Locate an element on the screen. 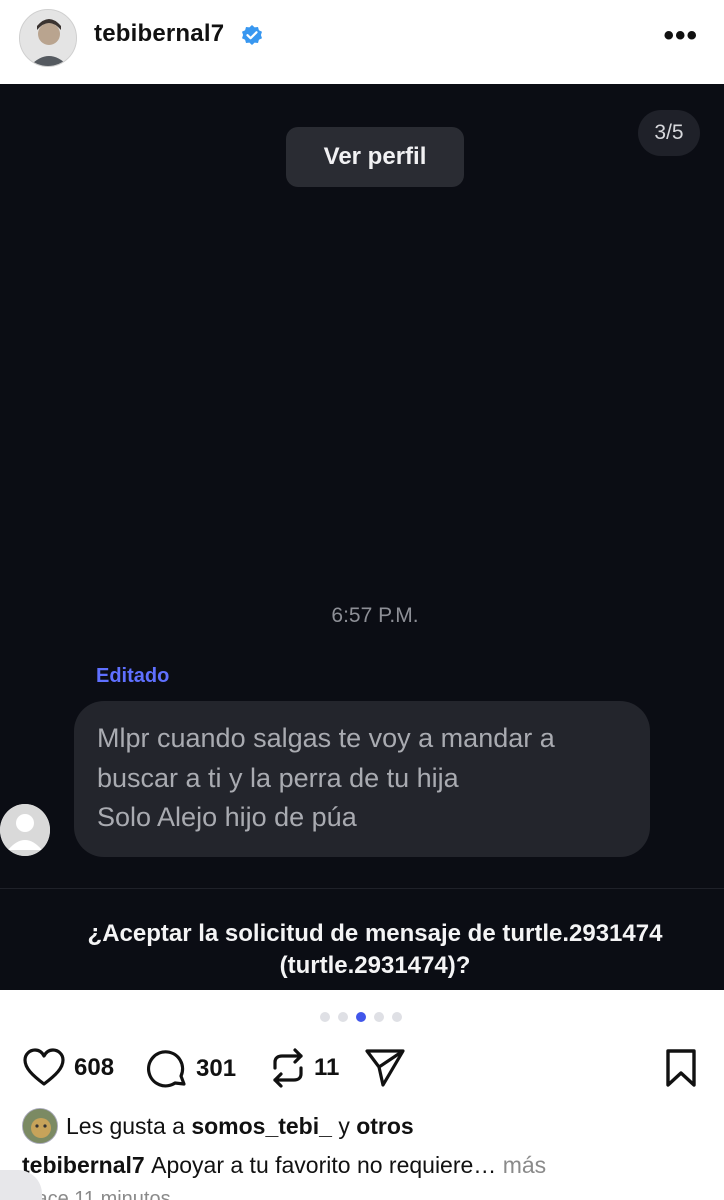 Image resolution: width=724 pixels, height=1200 pixels. likes-prefix: Les gusta a is located at coordinates (125, 1125).